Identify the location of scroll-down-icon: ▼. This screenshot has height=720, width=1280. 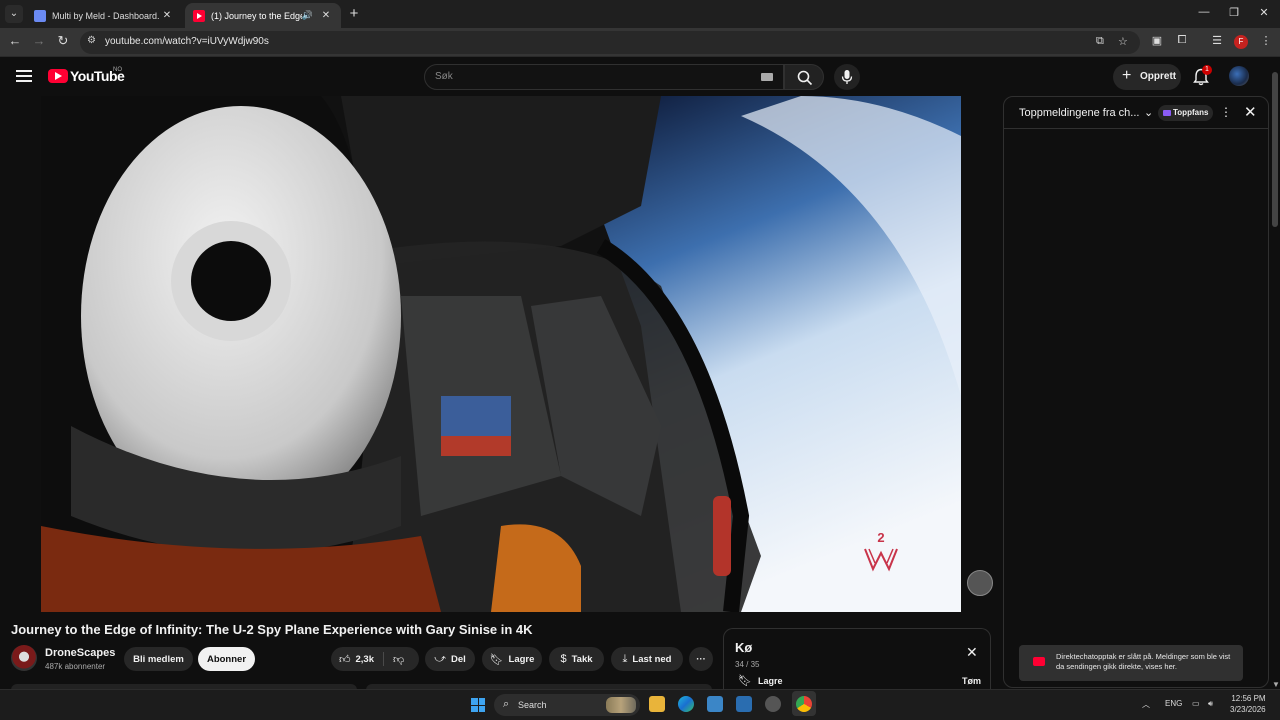
(1276, 684).